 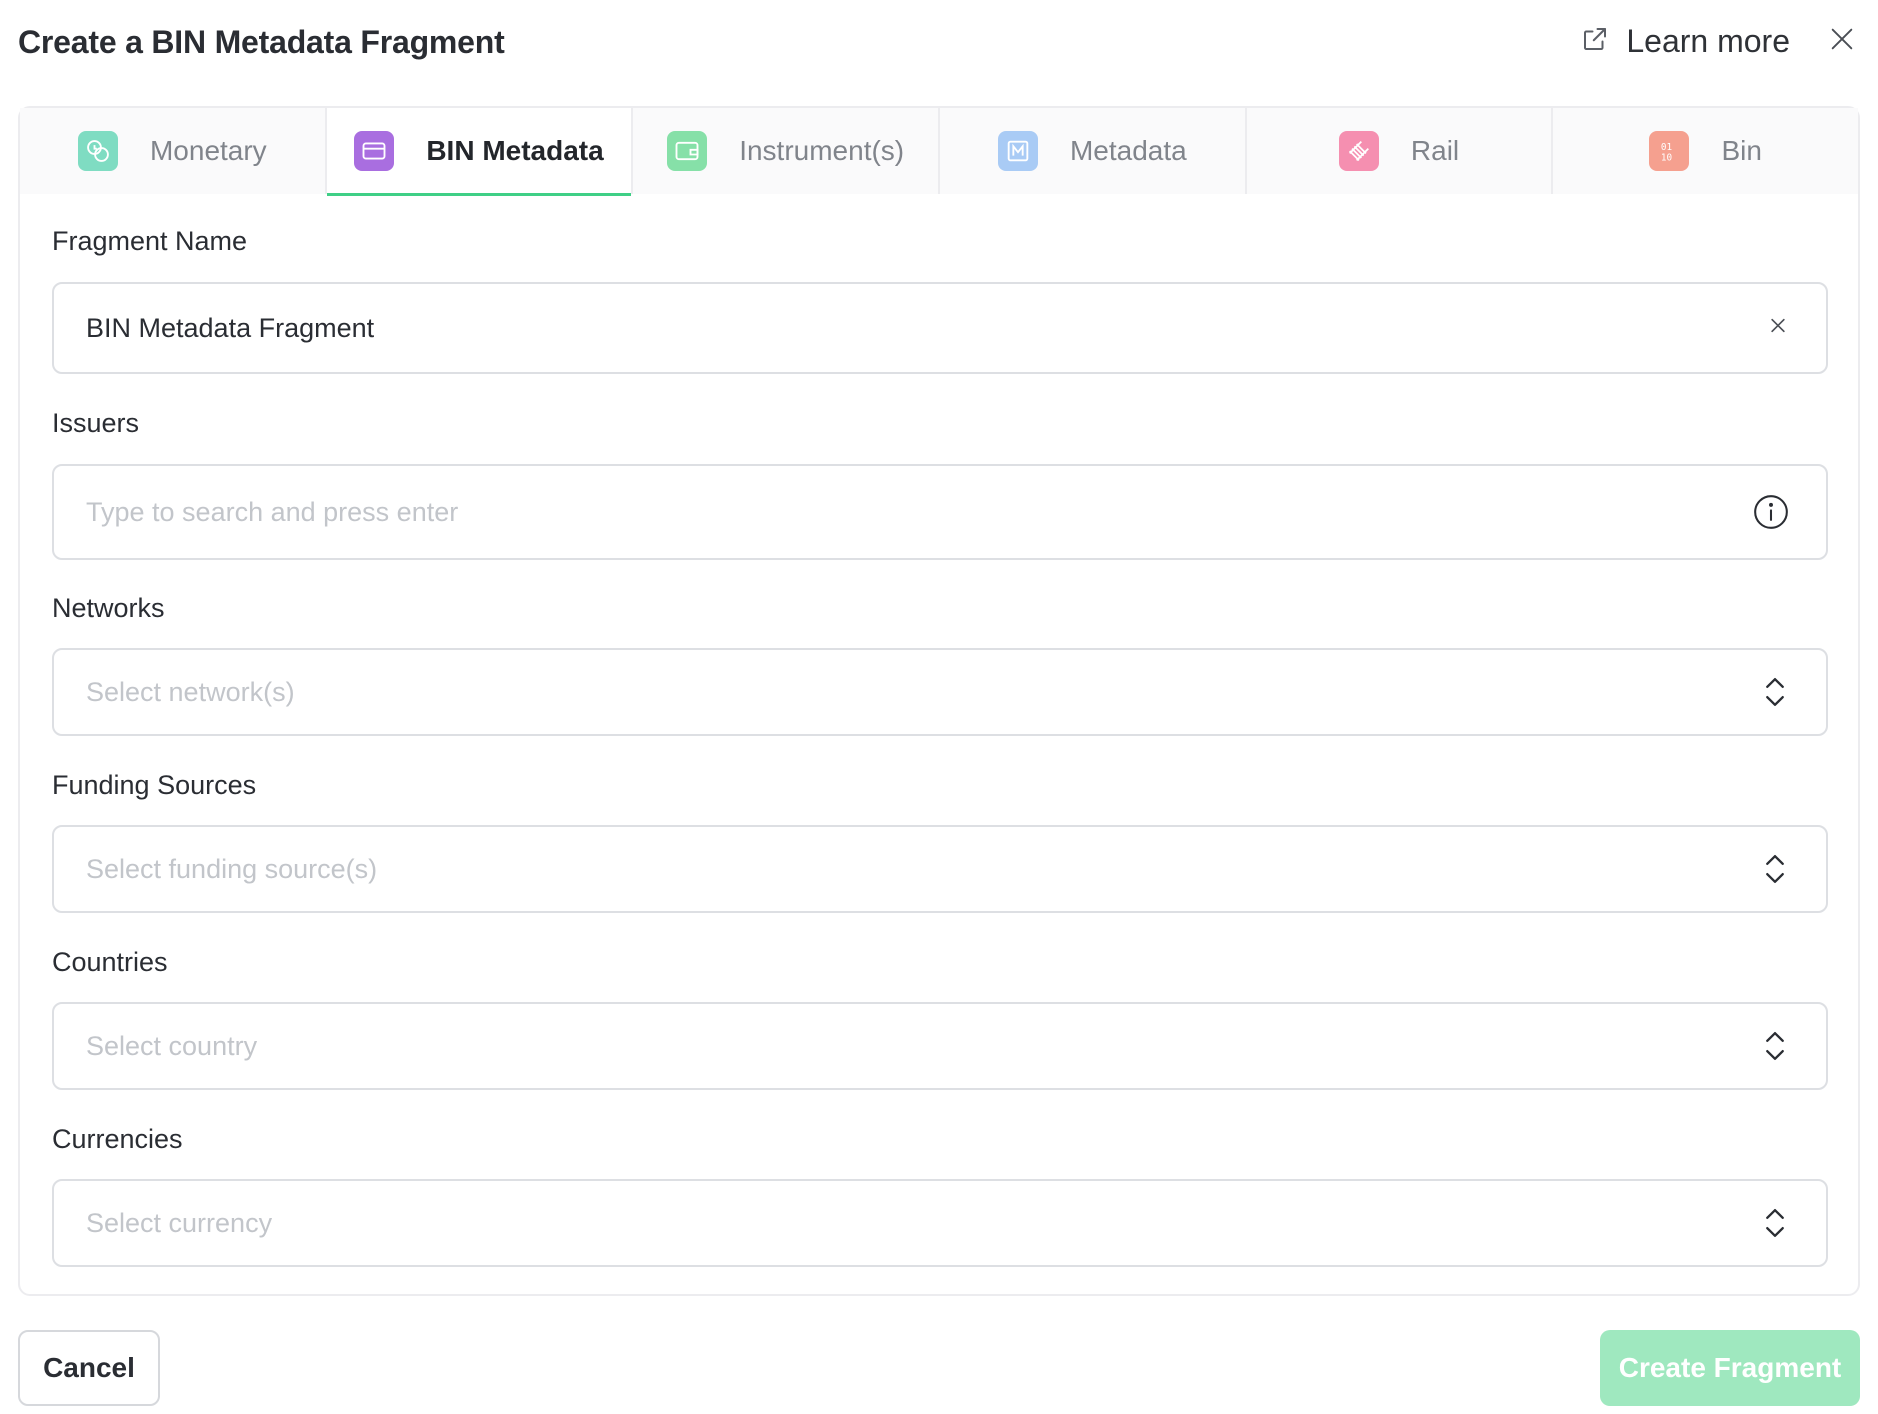 What do you see at coordinates (1358, 151) in the screenshot?
I see `rail-track-icon` at bounding box center [1358, 151].